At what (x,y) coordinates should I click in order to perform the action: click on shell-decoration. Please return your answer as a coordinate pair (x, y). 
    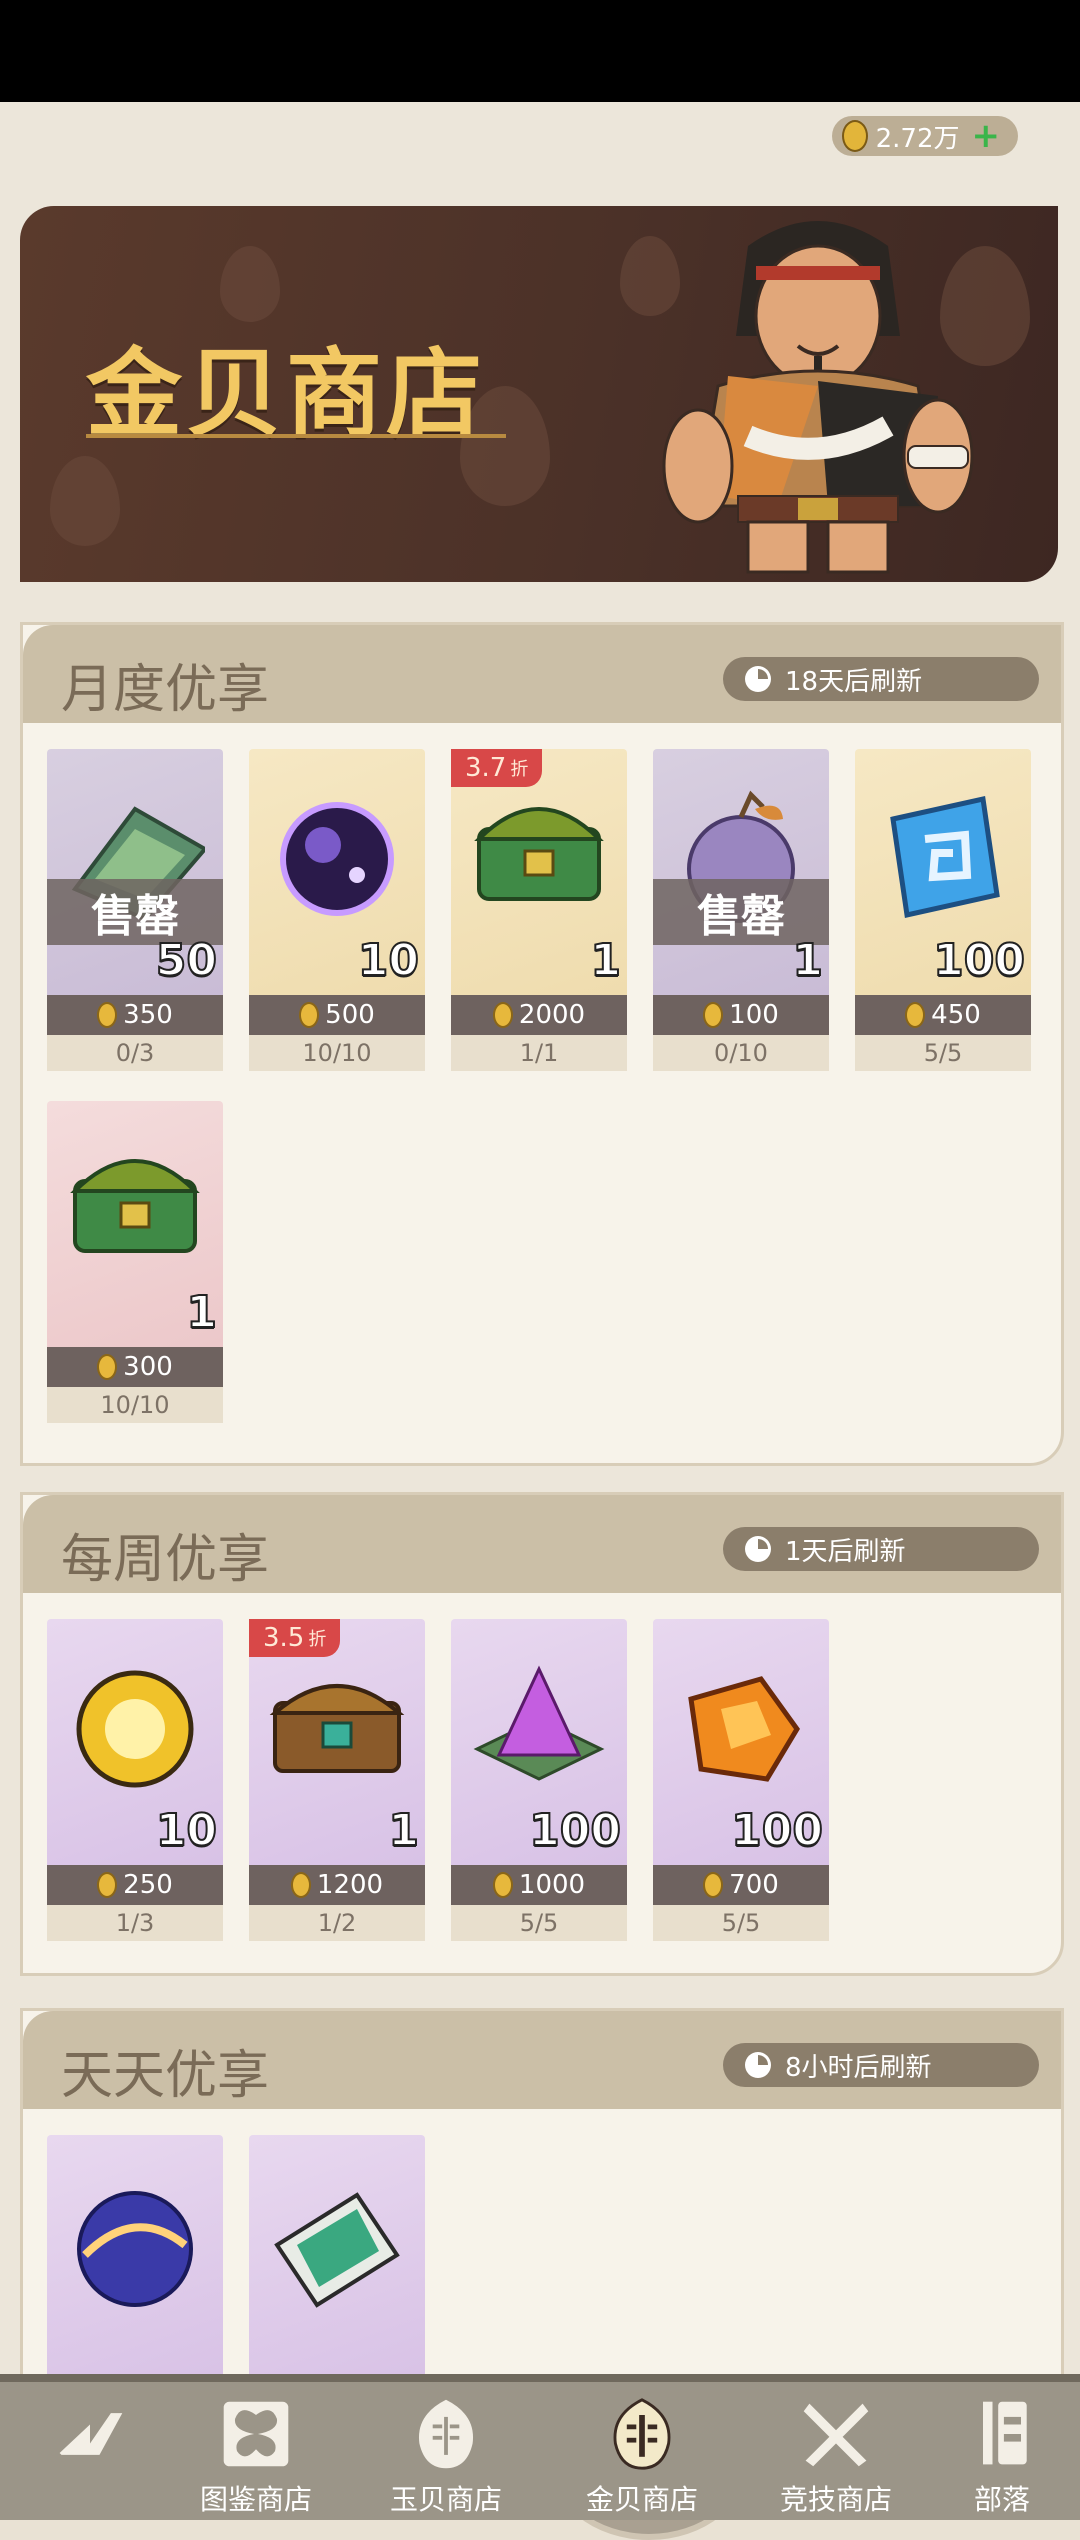
    Looking at the image, I should click on (250, 284).